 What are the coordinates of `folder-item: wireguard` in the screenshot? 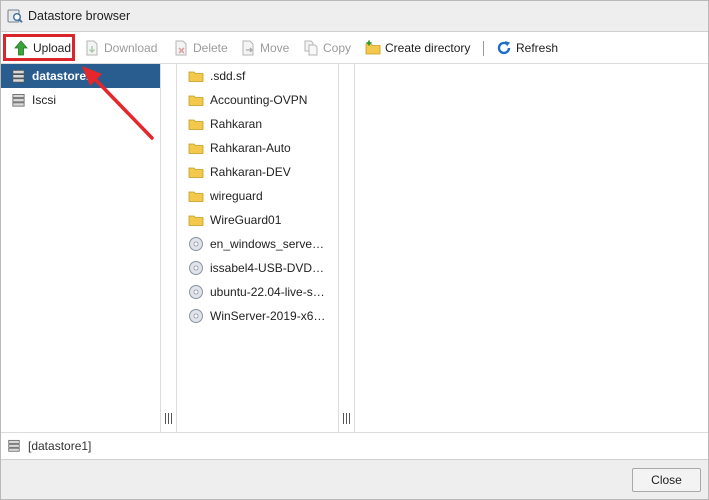 It's located at (225, 196).